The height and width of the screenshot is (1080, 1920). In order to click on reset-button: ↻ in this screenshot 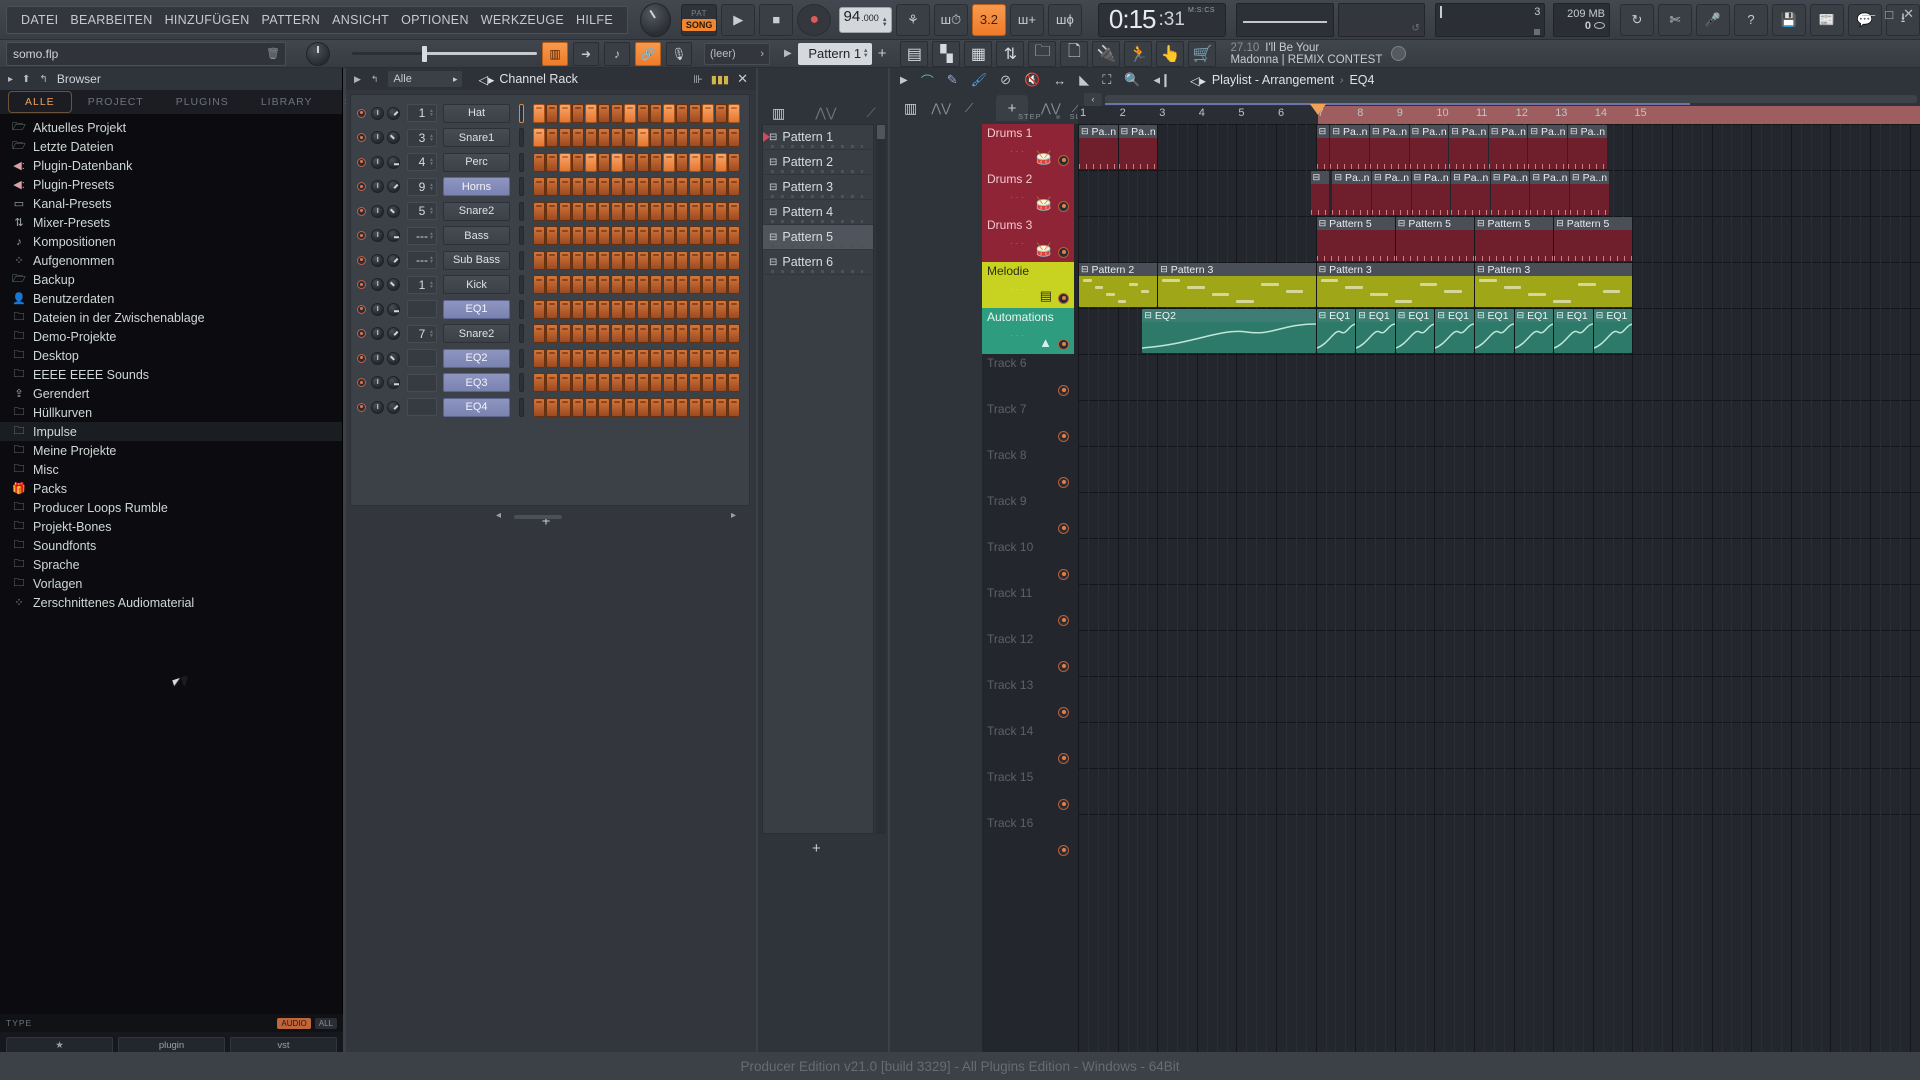, I will do `click(1637, 19)`.